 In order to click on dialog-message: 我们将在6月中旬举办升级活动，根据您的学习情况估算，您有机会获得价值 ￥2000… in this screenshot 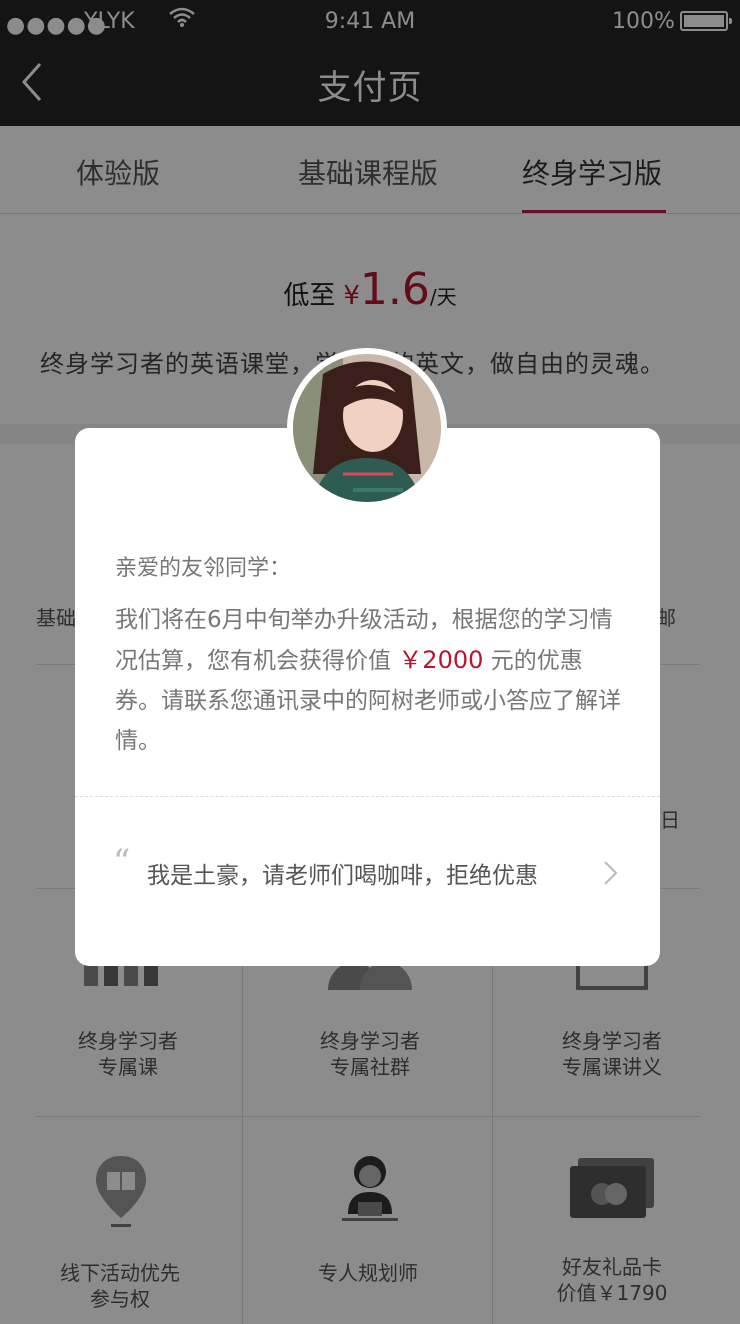, I will do `click(370, 680)`.